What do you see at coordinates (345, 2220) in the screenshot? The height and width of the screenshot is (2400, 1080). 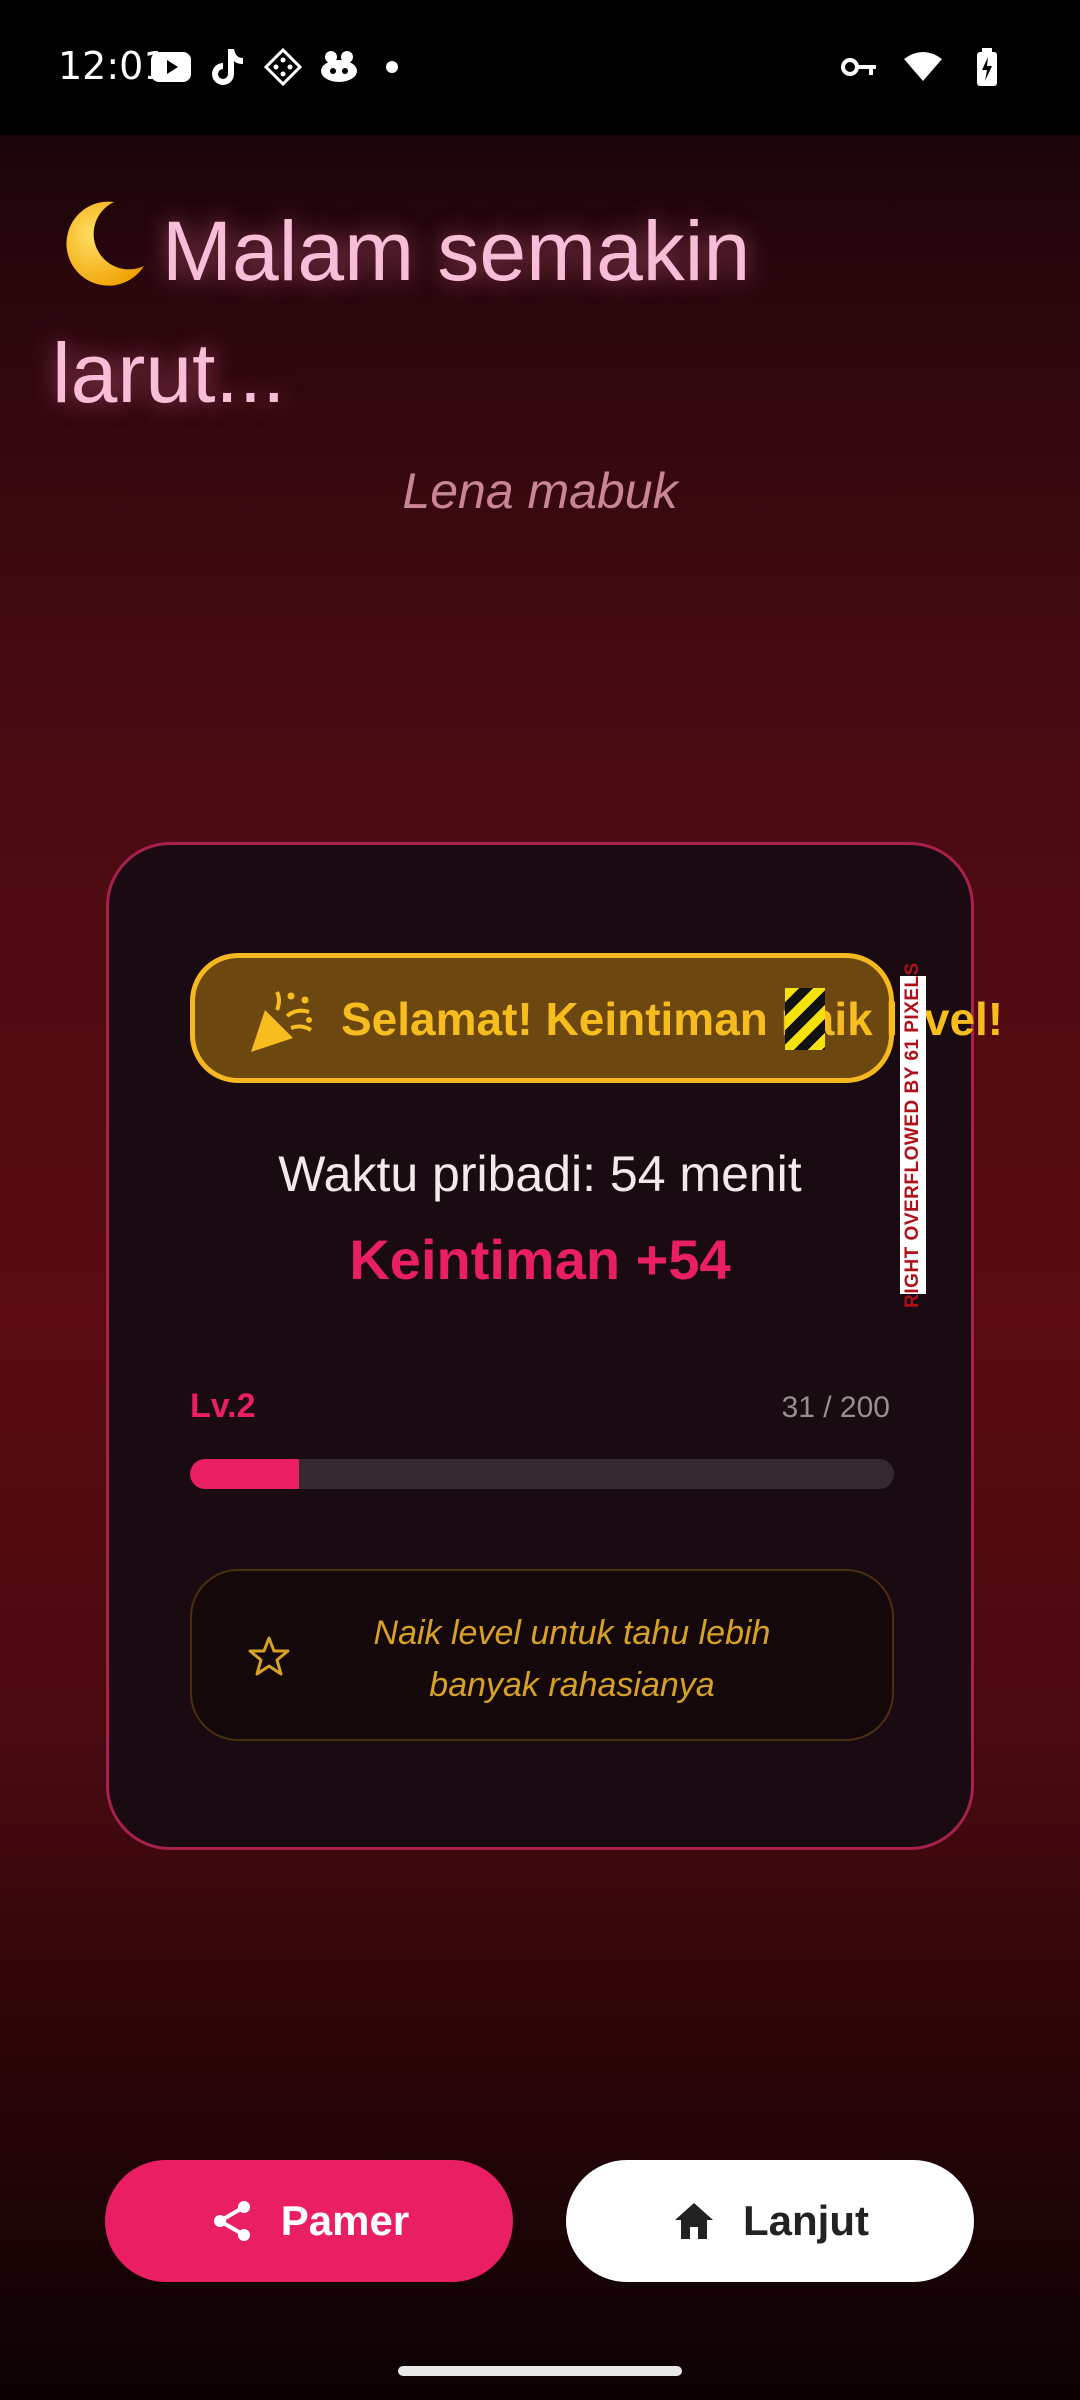 I see `share-button-label: Pamer` at bounding box center [345, 2220].